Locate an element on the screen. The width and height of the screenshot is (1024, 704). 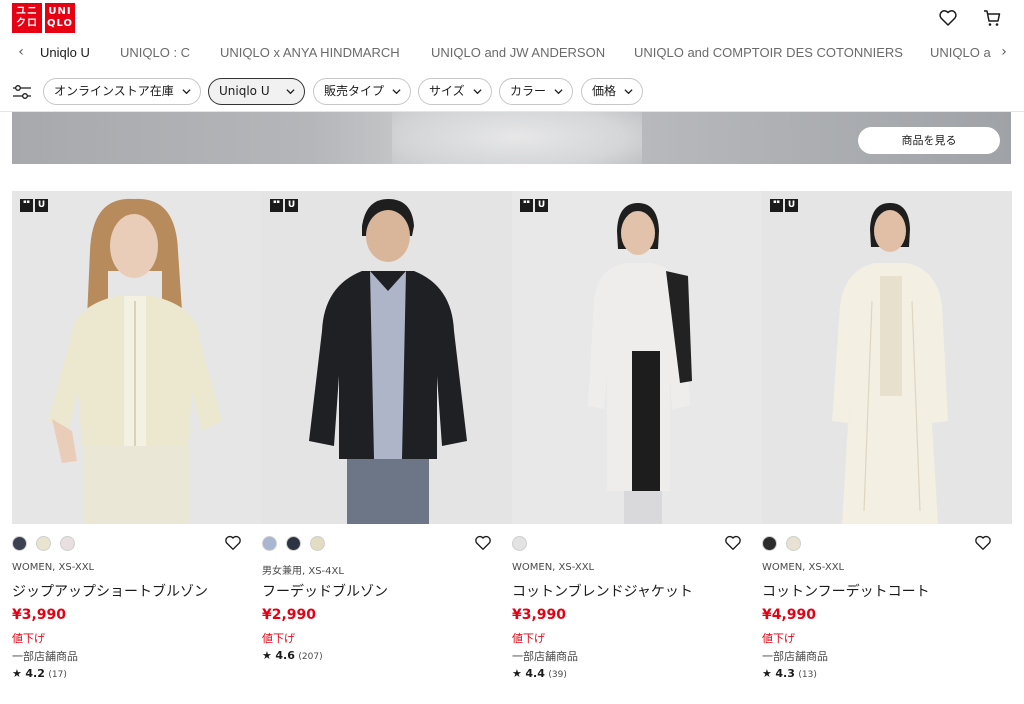
tab-comptoir-des-cotonniers: UNIQLO and COMPTOIR DES COTONNIERS is located at coordinates (768, 52).